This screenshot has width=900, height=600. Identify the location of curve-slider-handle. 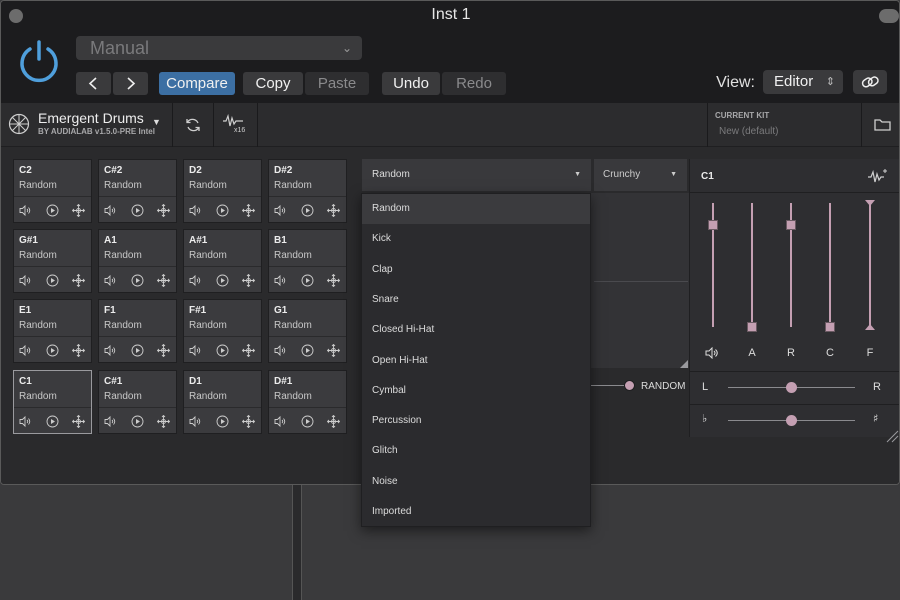
(830, 327).